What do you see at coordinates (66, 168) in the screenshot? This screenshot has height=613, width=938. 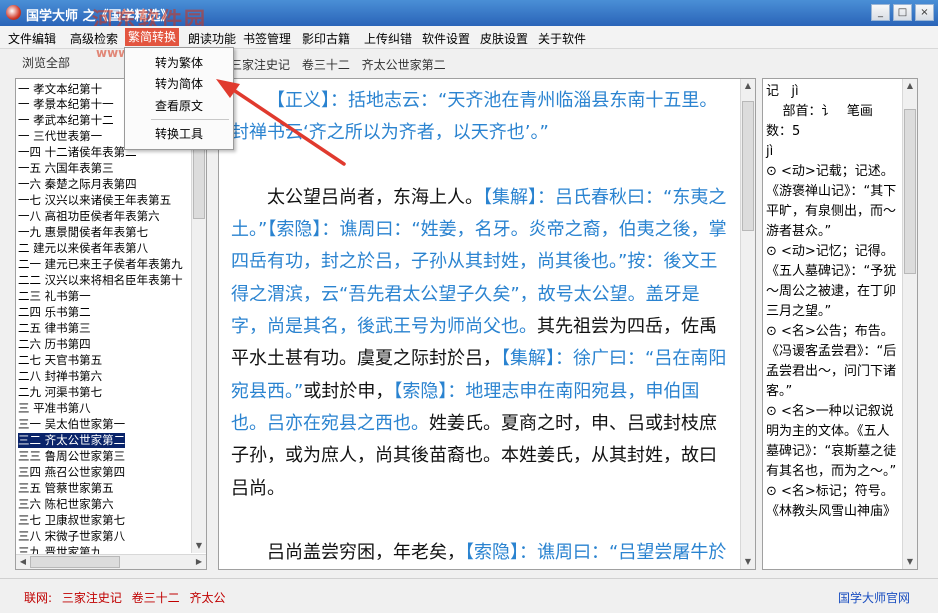 I see `tree-item: 一五 六国年表第三` at bounding box center [66, 168].